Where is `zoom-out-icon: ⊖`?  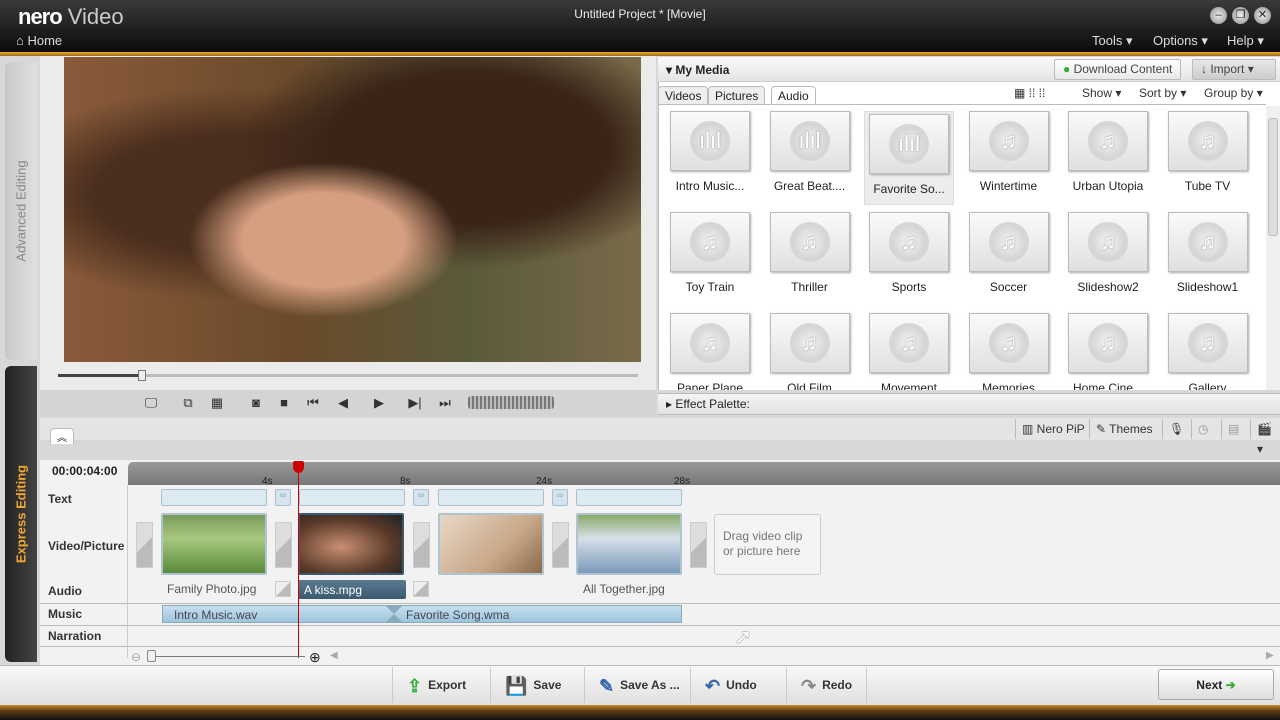 zoom-out-icon: ⊖ is located at coordinates (136, 657).